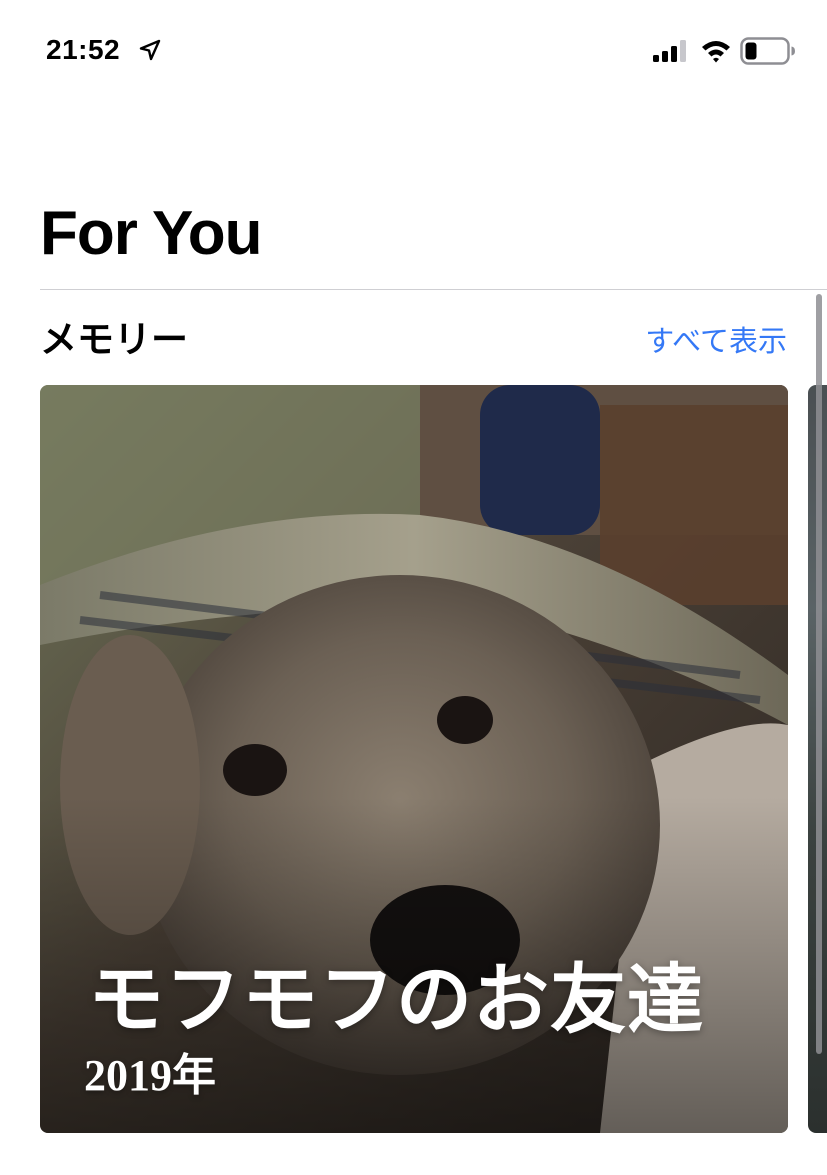 This screenshot has height=1175, width=827. I want to click on battery-icon, so click(767, 51).